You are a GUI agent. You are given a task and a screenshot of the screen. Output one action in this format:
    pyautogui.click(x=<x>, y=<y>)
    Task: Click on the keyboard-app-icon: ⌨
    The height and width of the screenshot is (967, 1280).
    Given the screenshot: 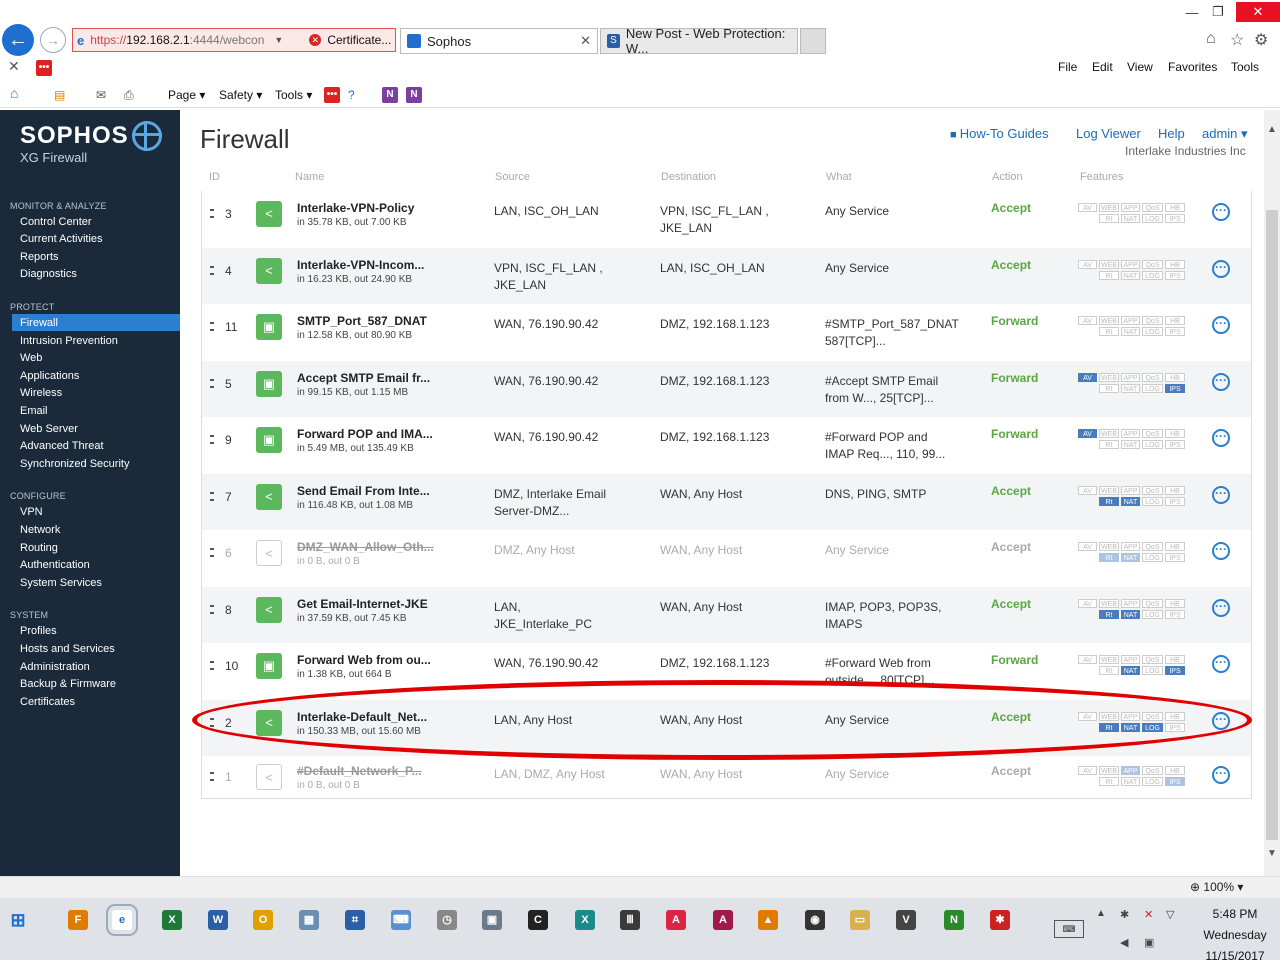 What is the action you would take?
    pyautogui.click(x=401, y=920)
    